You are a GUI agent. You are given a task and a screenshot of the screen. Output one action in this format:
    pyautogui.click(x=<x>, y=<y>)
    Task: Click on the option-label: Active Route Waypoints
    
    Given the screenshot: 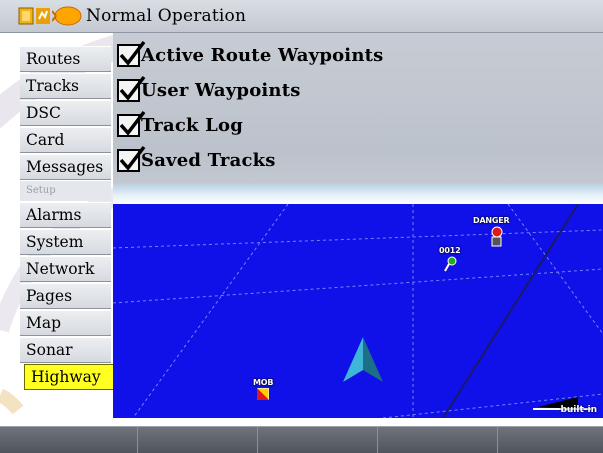 What is the action you would take?
    pyautogui.click(x=262, y=55)
    